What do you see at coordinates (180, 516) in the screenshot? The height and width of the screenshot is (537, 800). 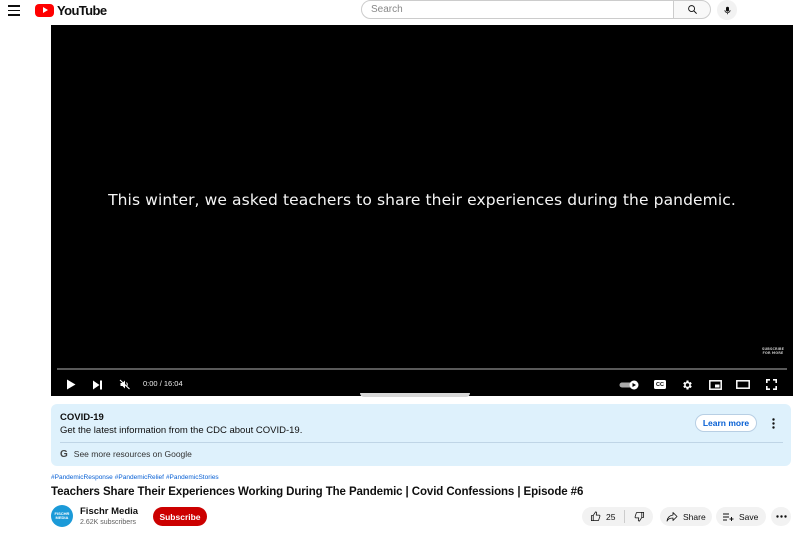 I see `subscribe-button: Subscribe` at bounding box center [180, 516].